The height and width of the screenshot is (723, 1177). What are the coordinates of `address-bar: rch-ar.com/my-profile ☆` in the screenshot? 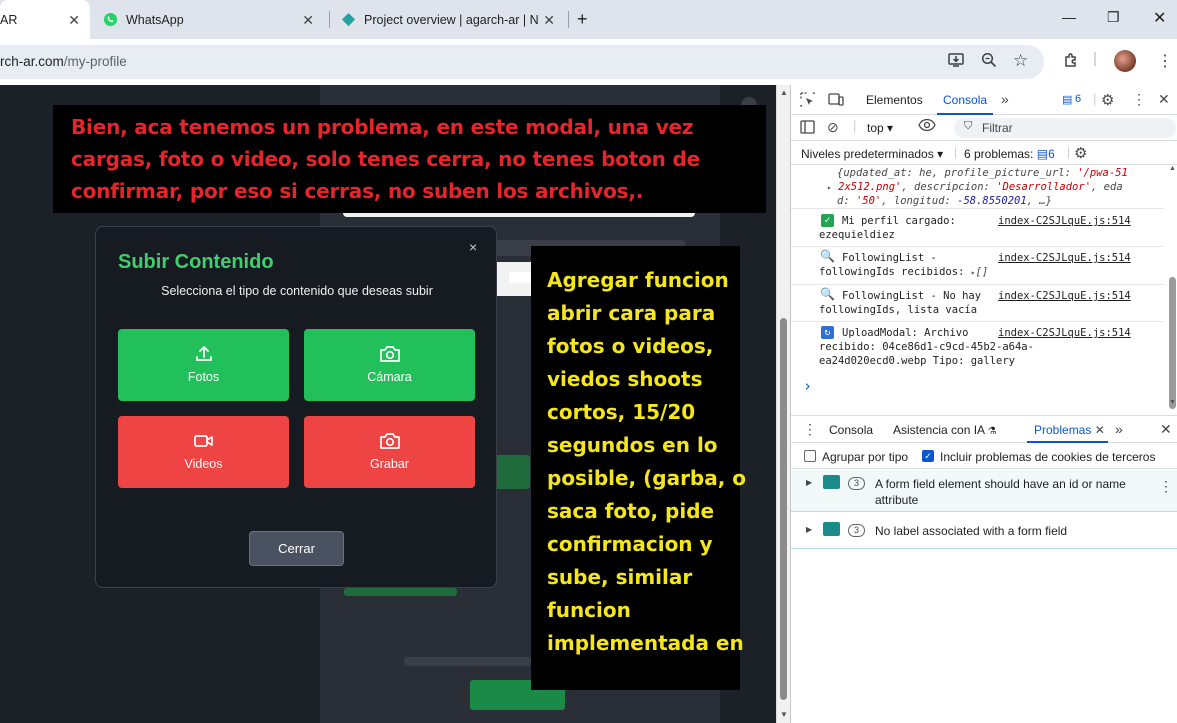 It's located at (522, 62).